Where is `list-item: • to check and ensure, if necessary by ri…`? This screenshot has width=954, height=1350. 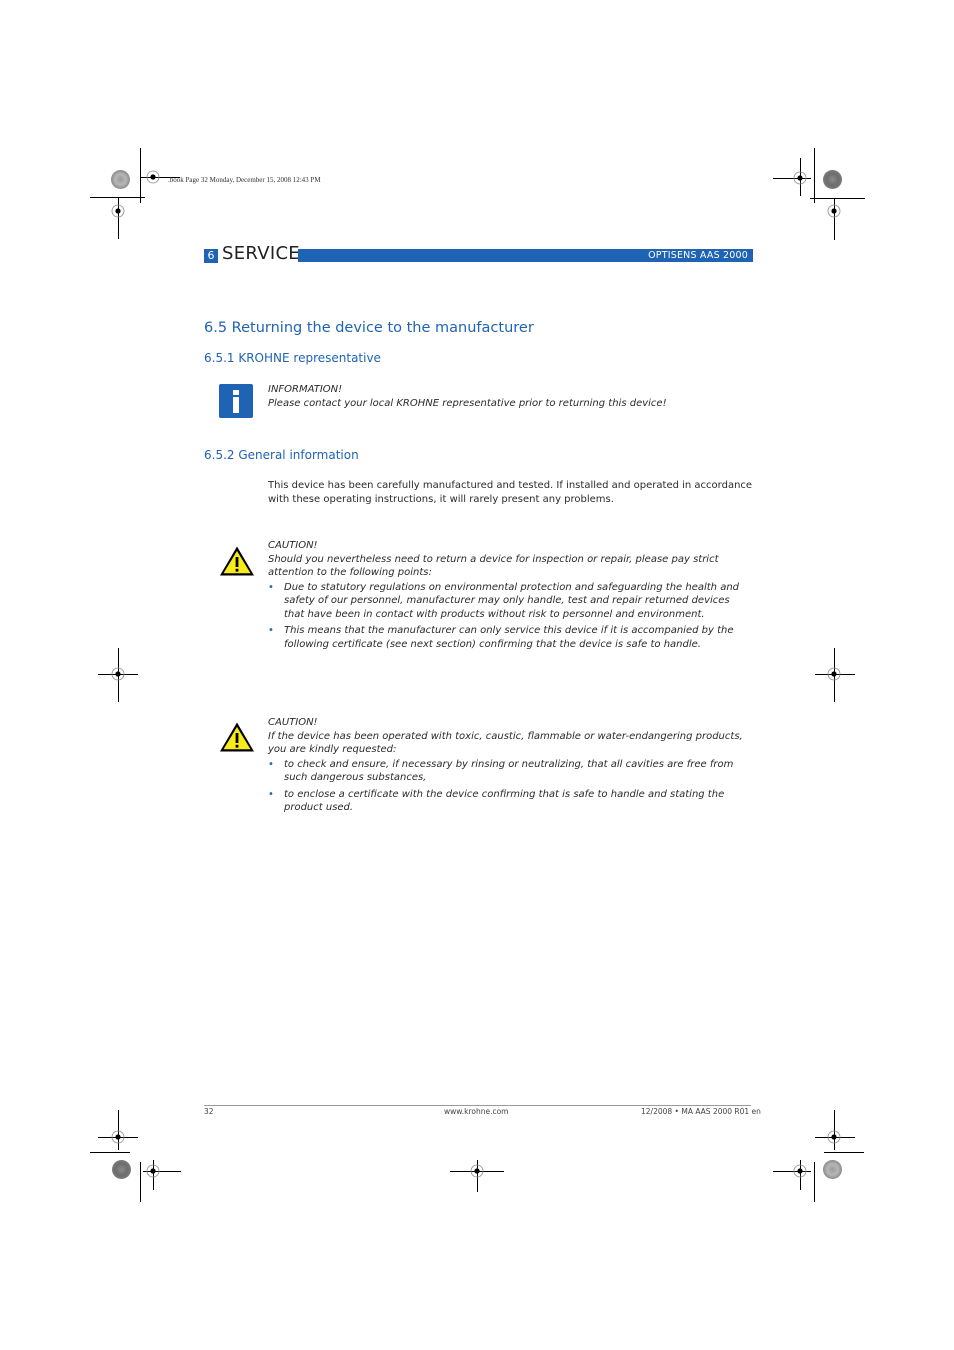 list-item: • to check and ensure, if necessary by ri… is located at coordinates (501, 771).